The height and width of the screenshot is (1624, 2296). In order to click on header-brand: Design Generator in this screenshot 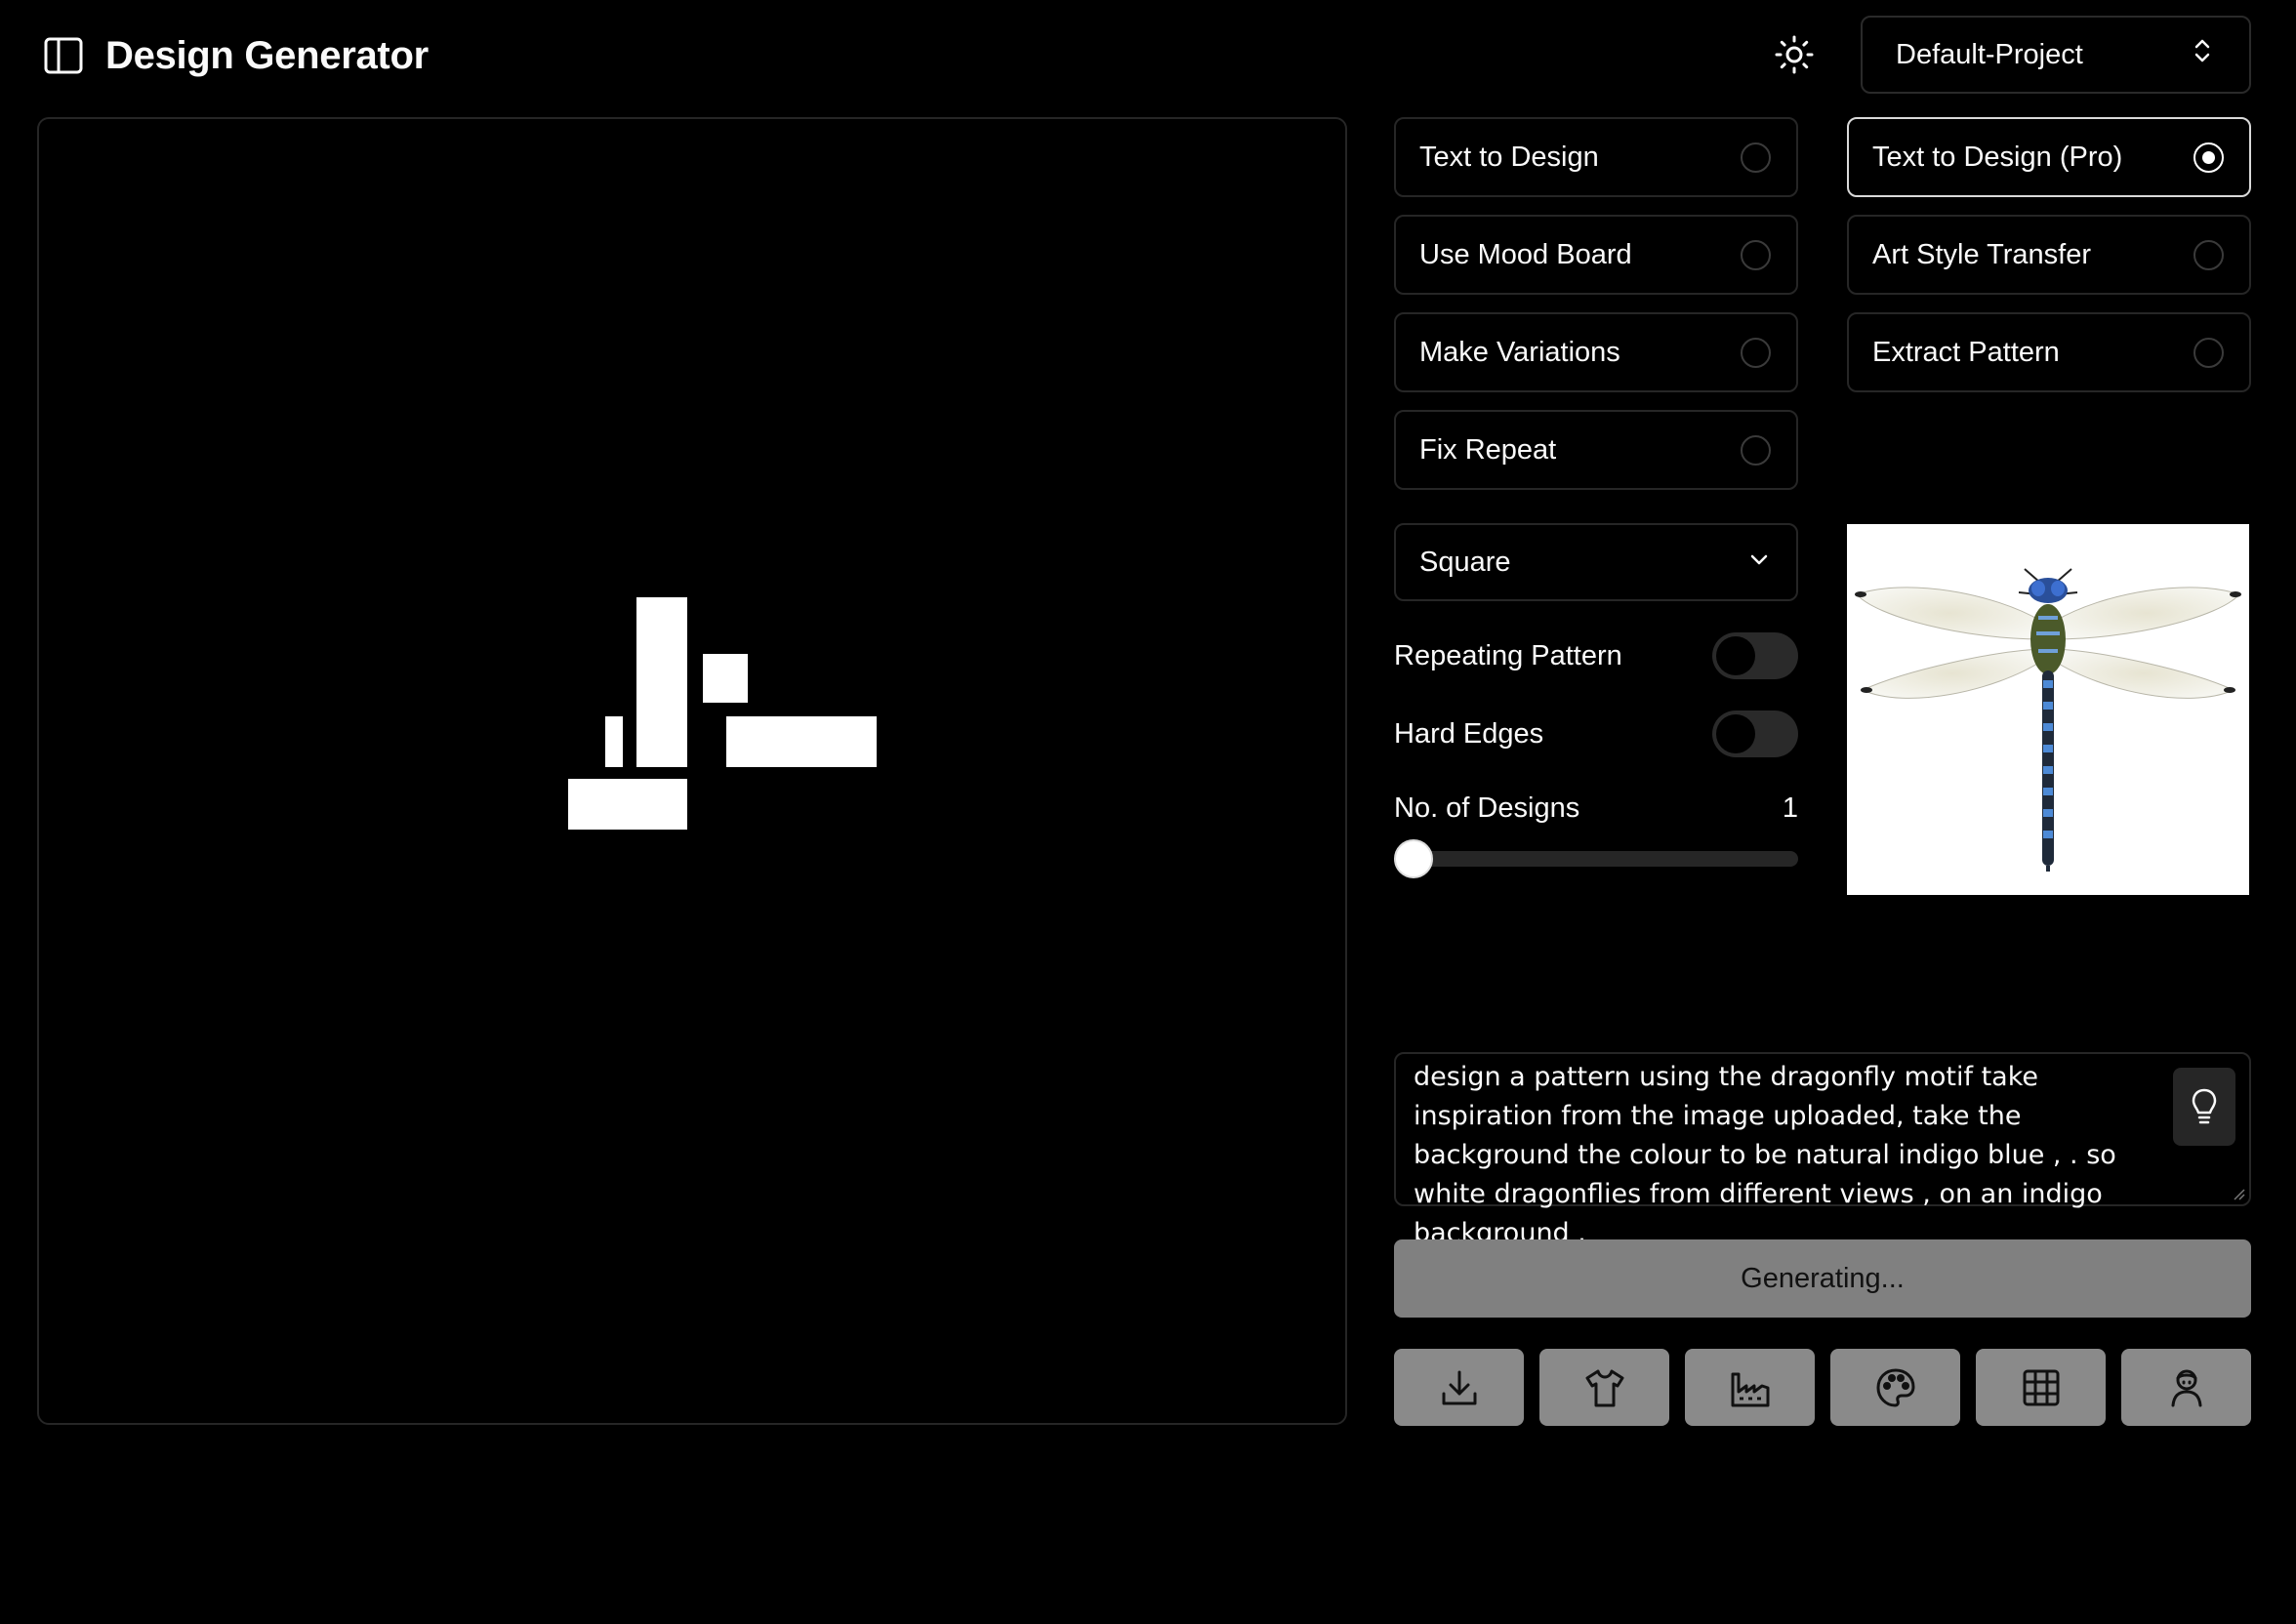, I will do `click(236, 55)`.